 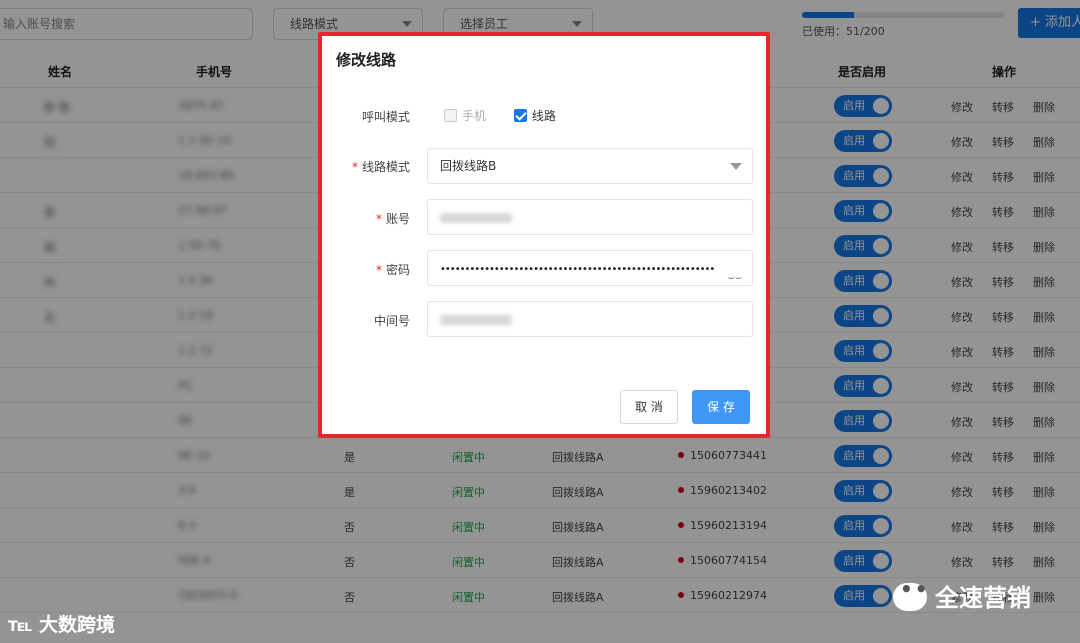 I want to click on option-phone-label: 手机, so click(x=474, y=116).